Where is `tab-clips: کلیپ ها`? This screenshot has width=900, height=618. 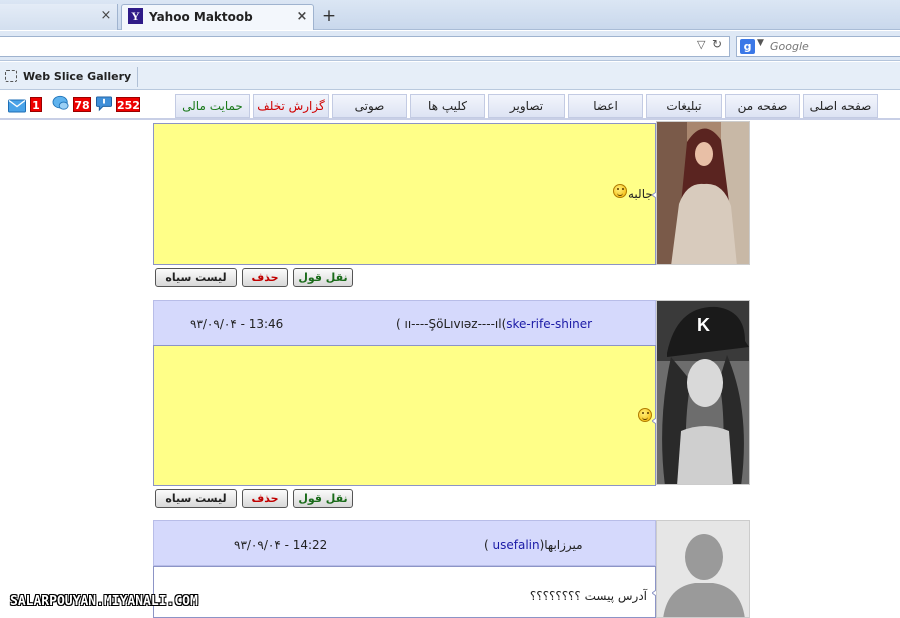 tab-clips: کلیپ ها is located at coordinates (447, 106).